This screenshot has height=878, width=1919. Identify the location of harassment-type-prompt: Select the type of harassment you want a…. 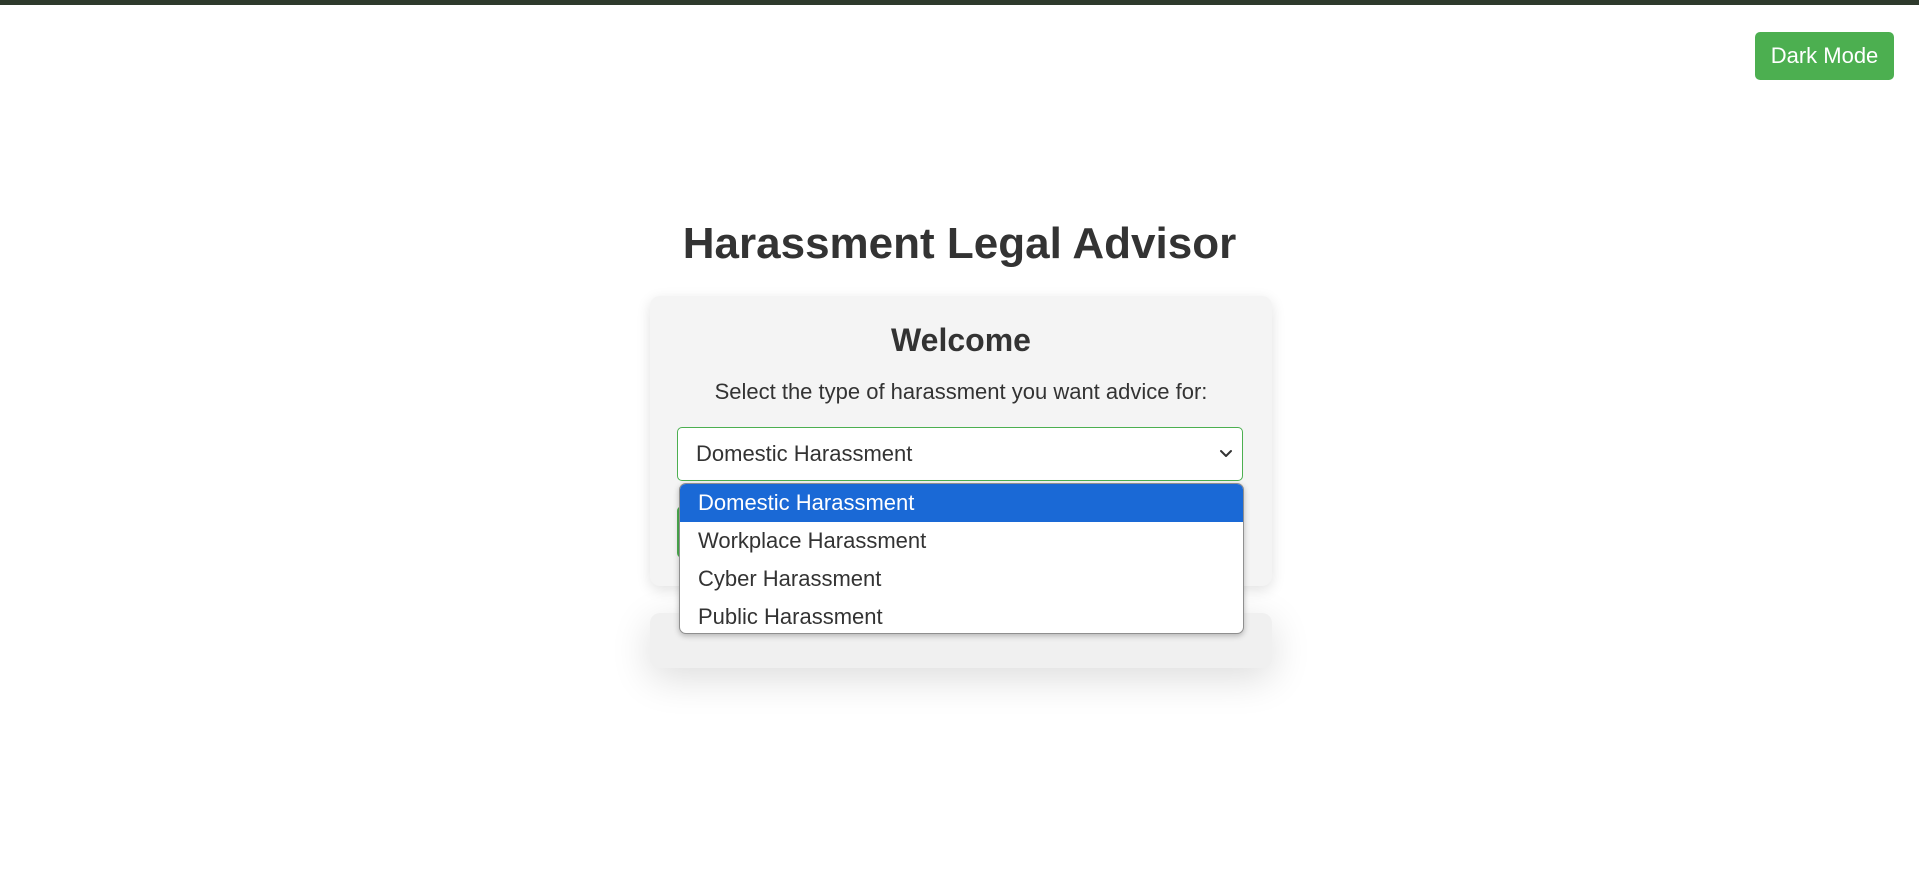
(961, 391).